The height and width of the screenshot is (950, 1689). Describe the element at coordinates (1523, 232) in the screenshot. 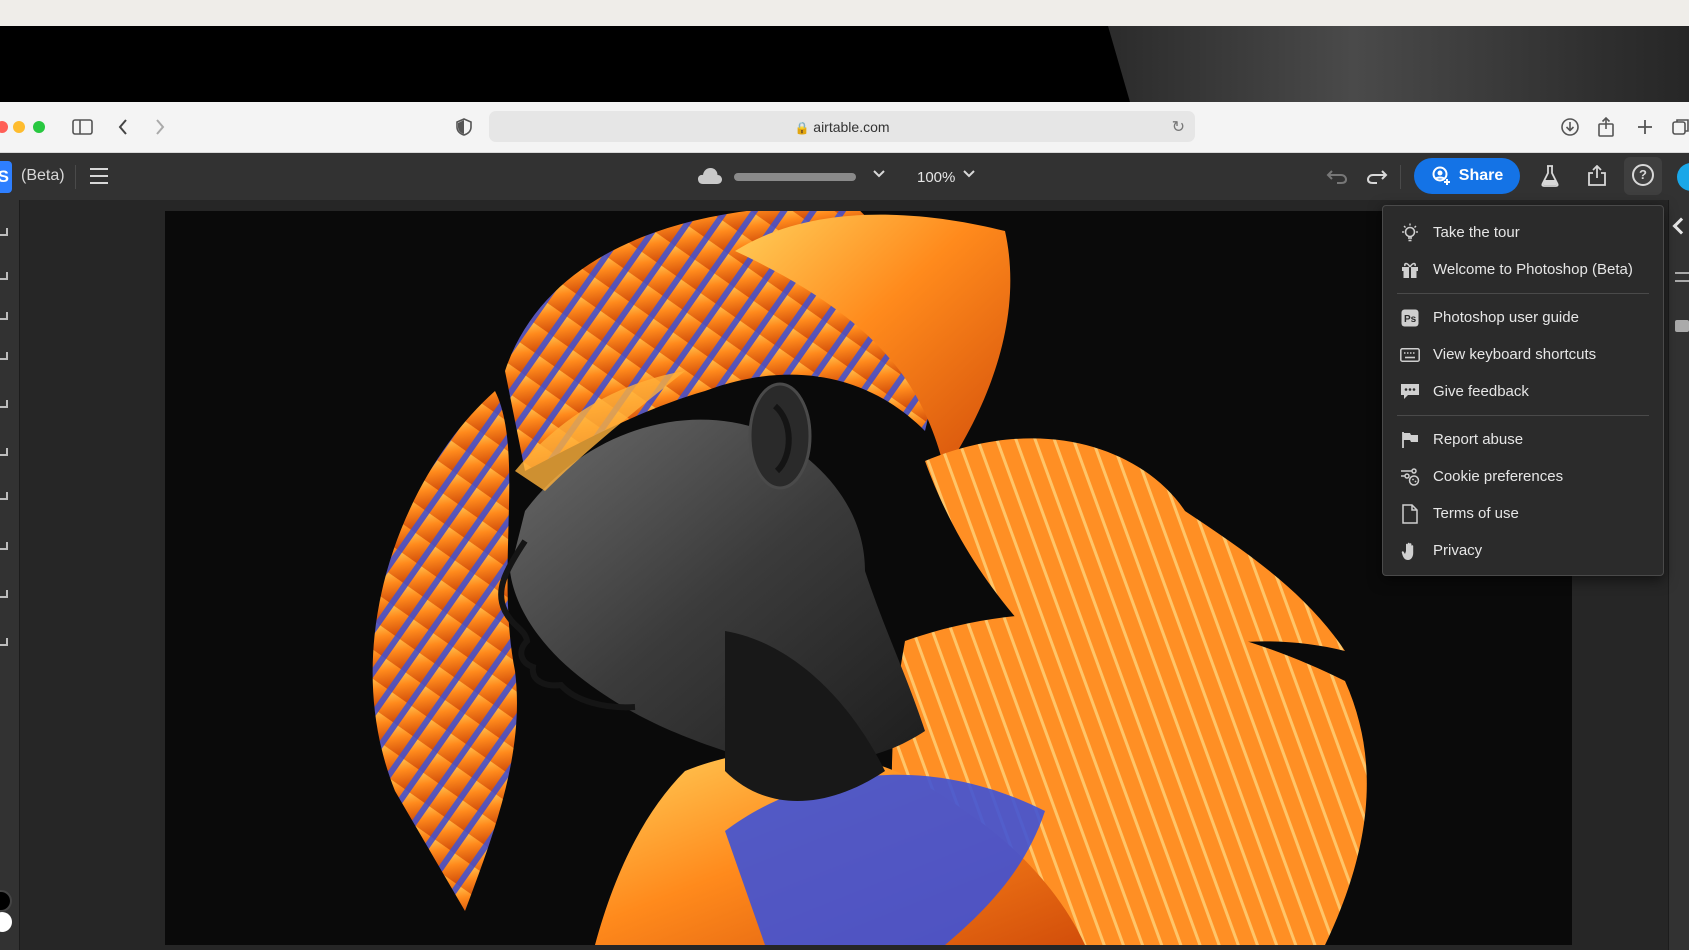

I see `menu-item-take-tour: Take the tour` at that location.